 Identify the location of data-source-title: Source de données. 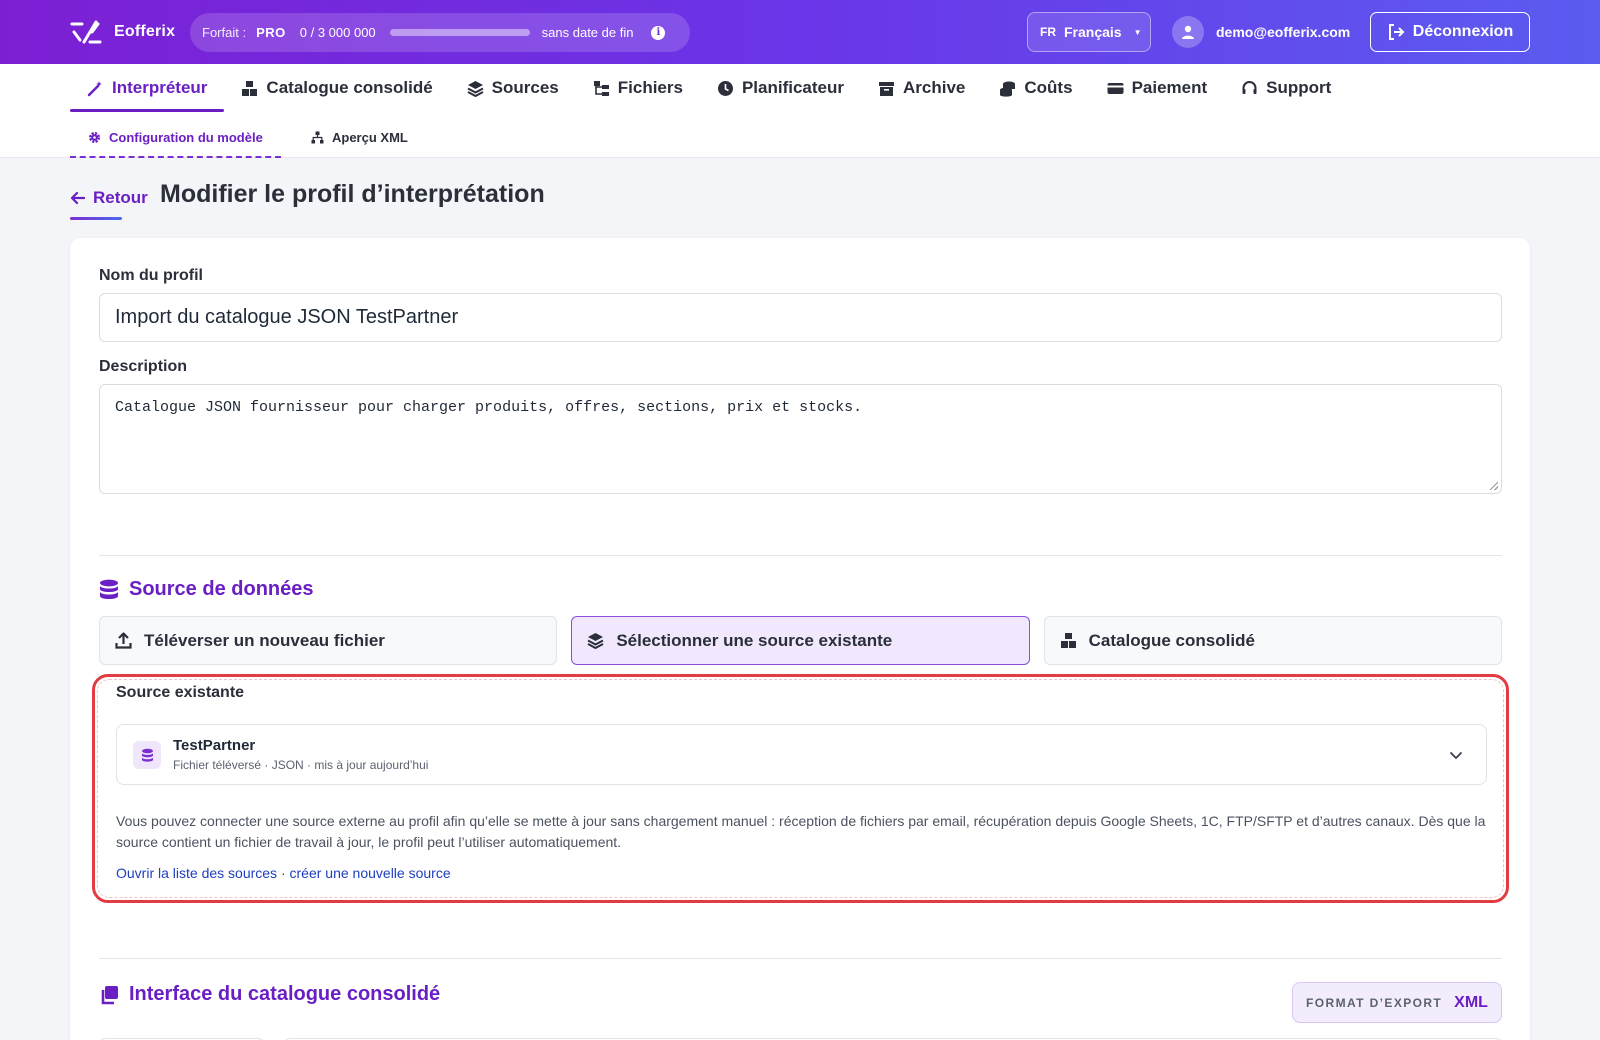
(221, 589).